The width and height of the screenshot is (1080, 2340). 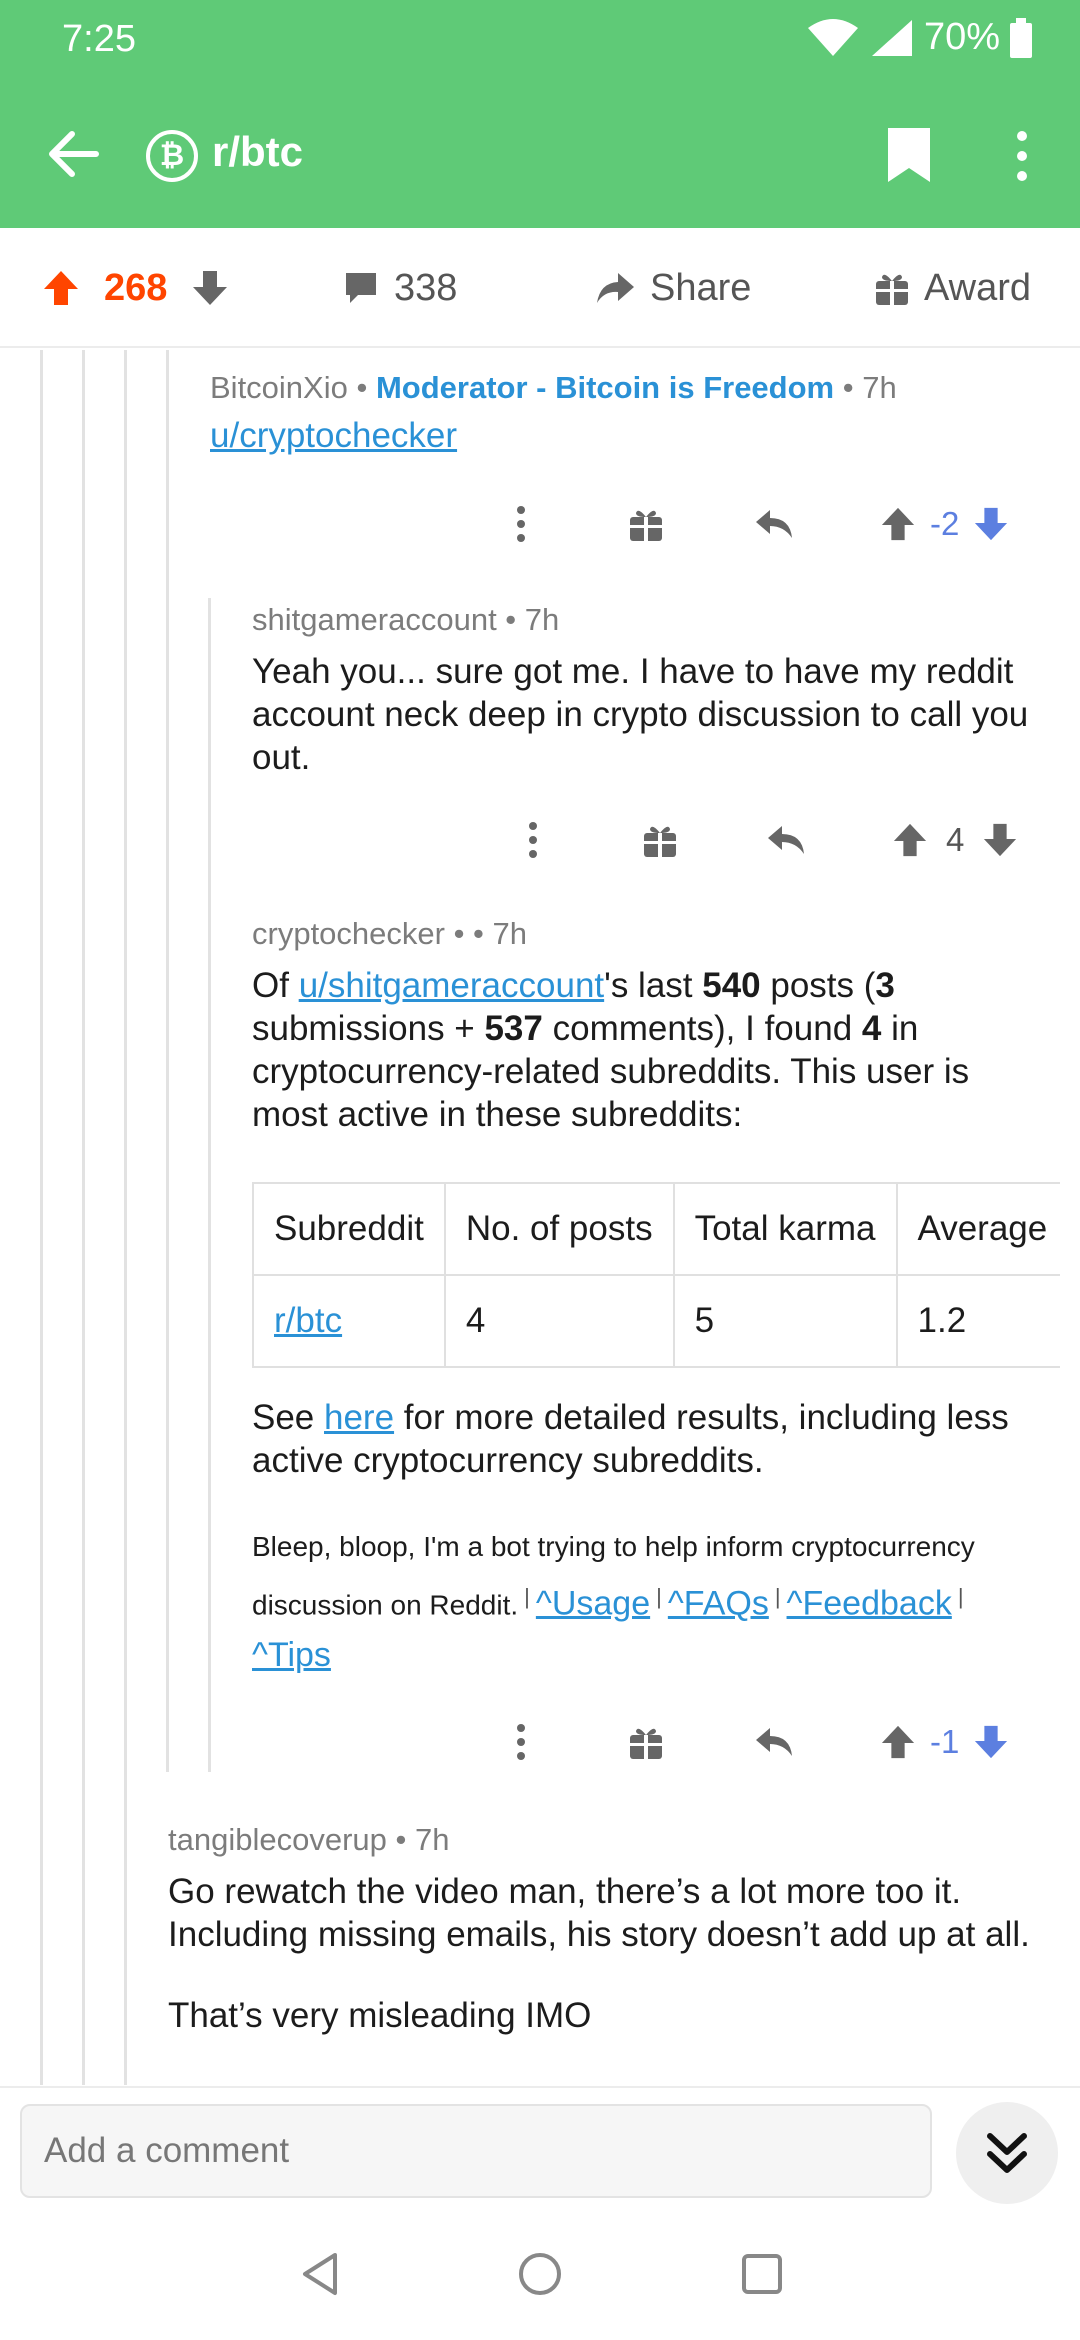 What do you see at coordinates (1021, 37) in the screenshot?
I see `battery-icon` at bounding box center [1021, 37].